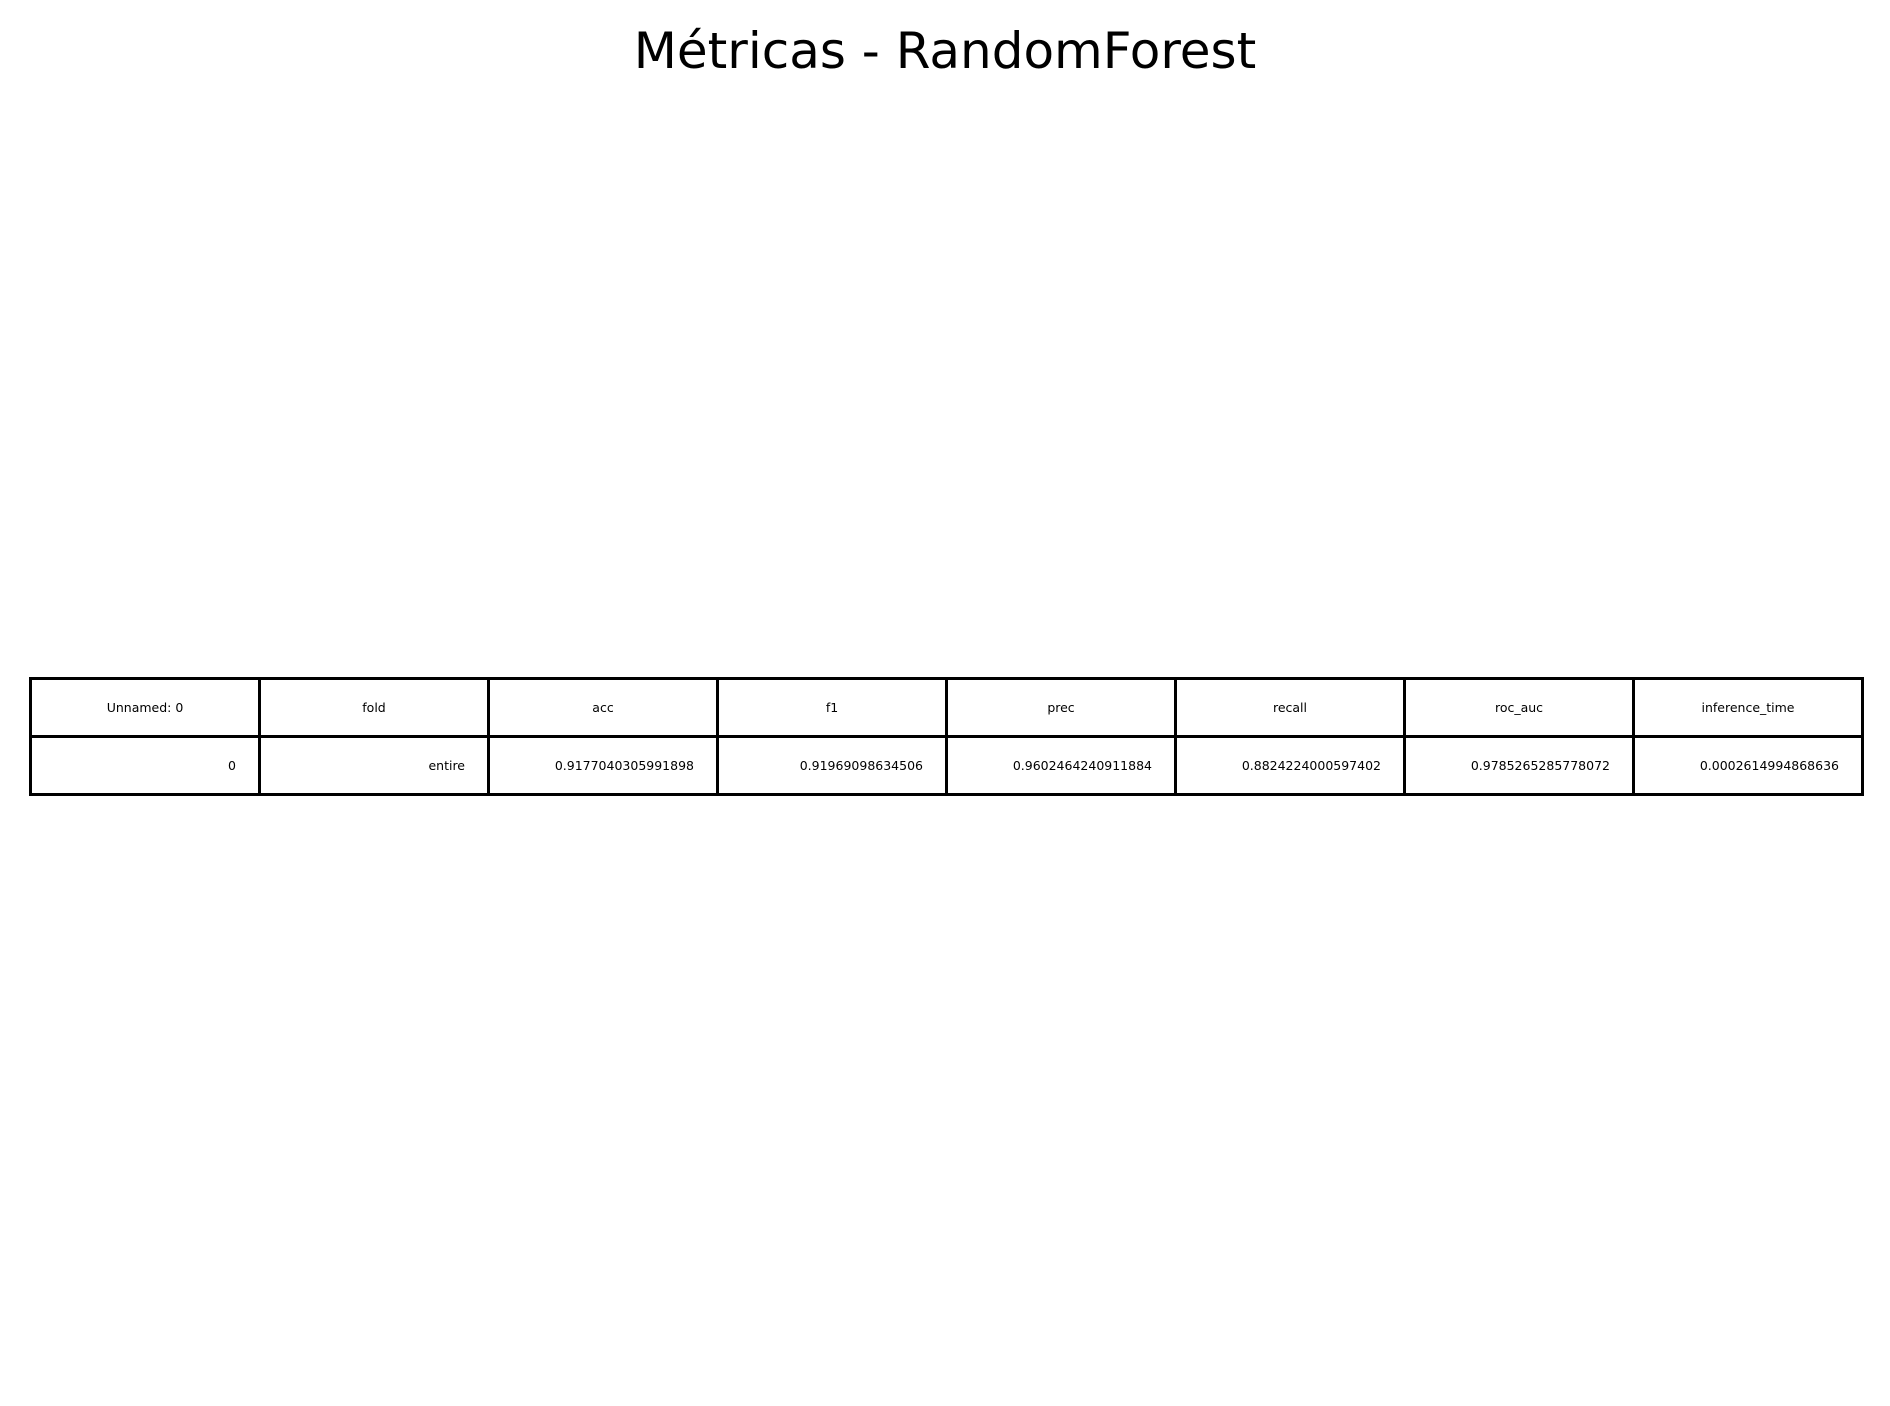 The width and height of the screenshot is (1890, 1406). I want to click on cell-acc: 0.9177040305991898, so click(603, 765).